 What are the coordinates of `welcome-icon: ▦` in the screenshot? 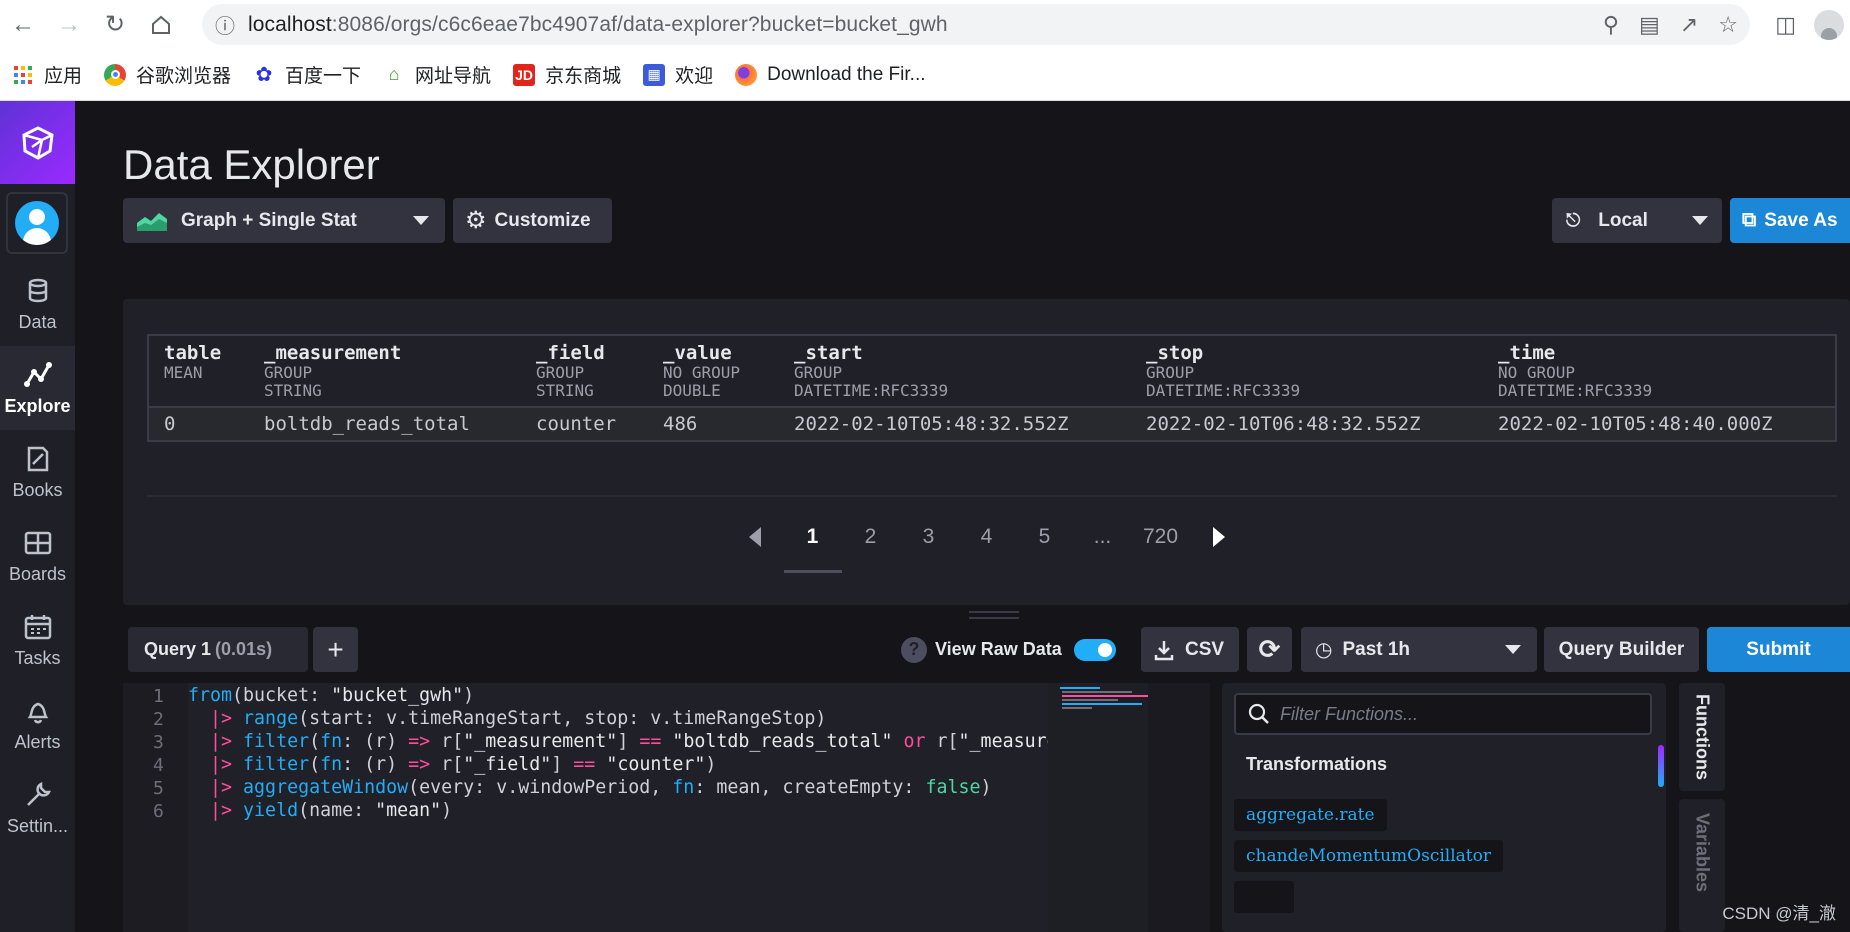 It's located at (654, 74).